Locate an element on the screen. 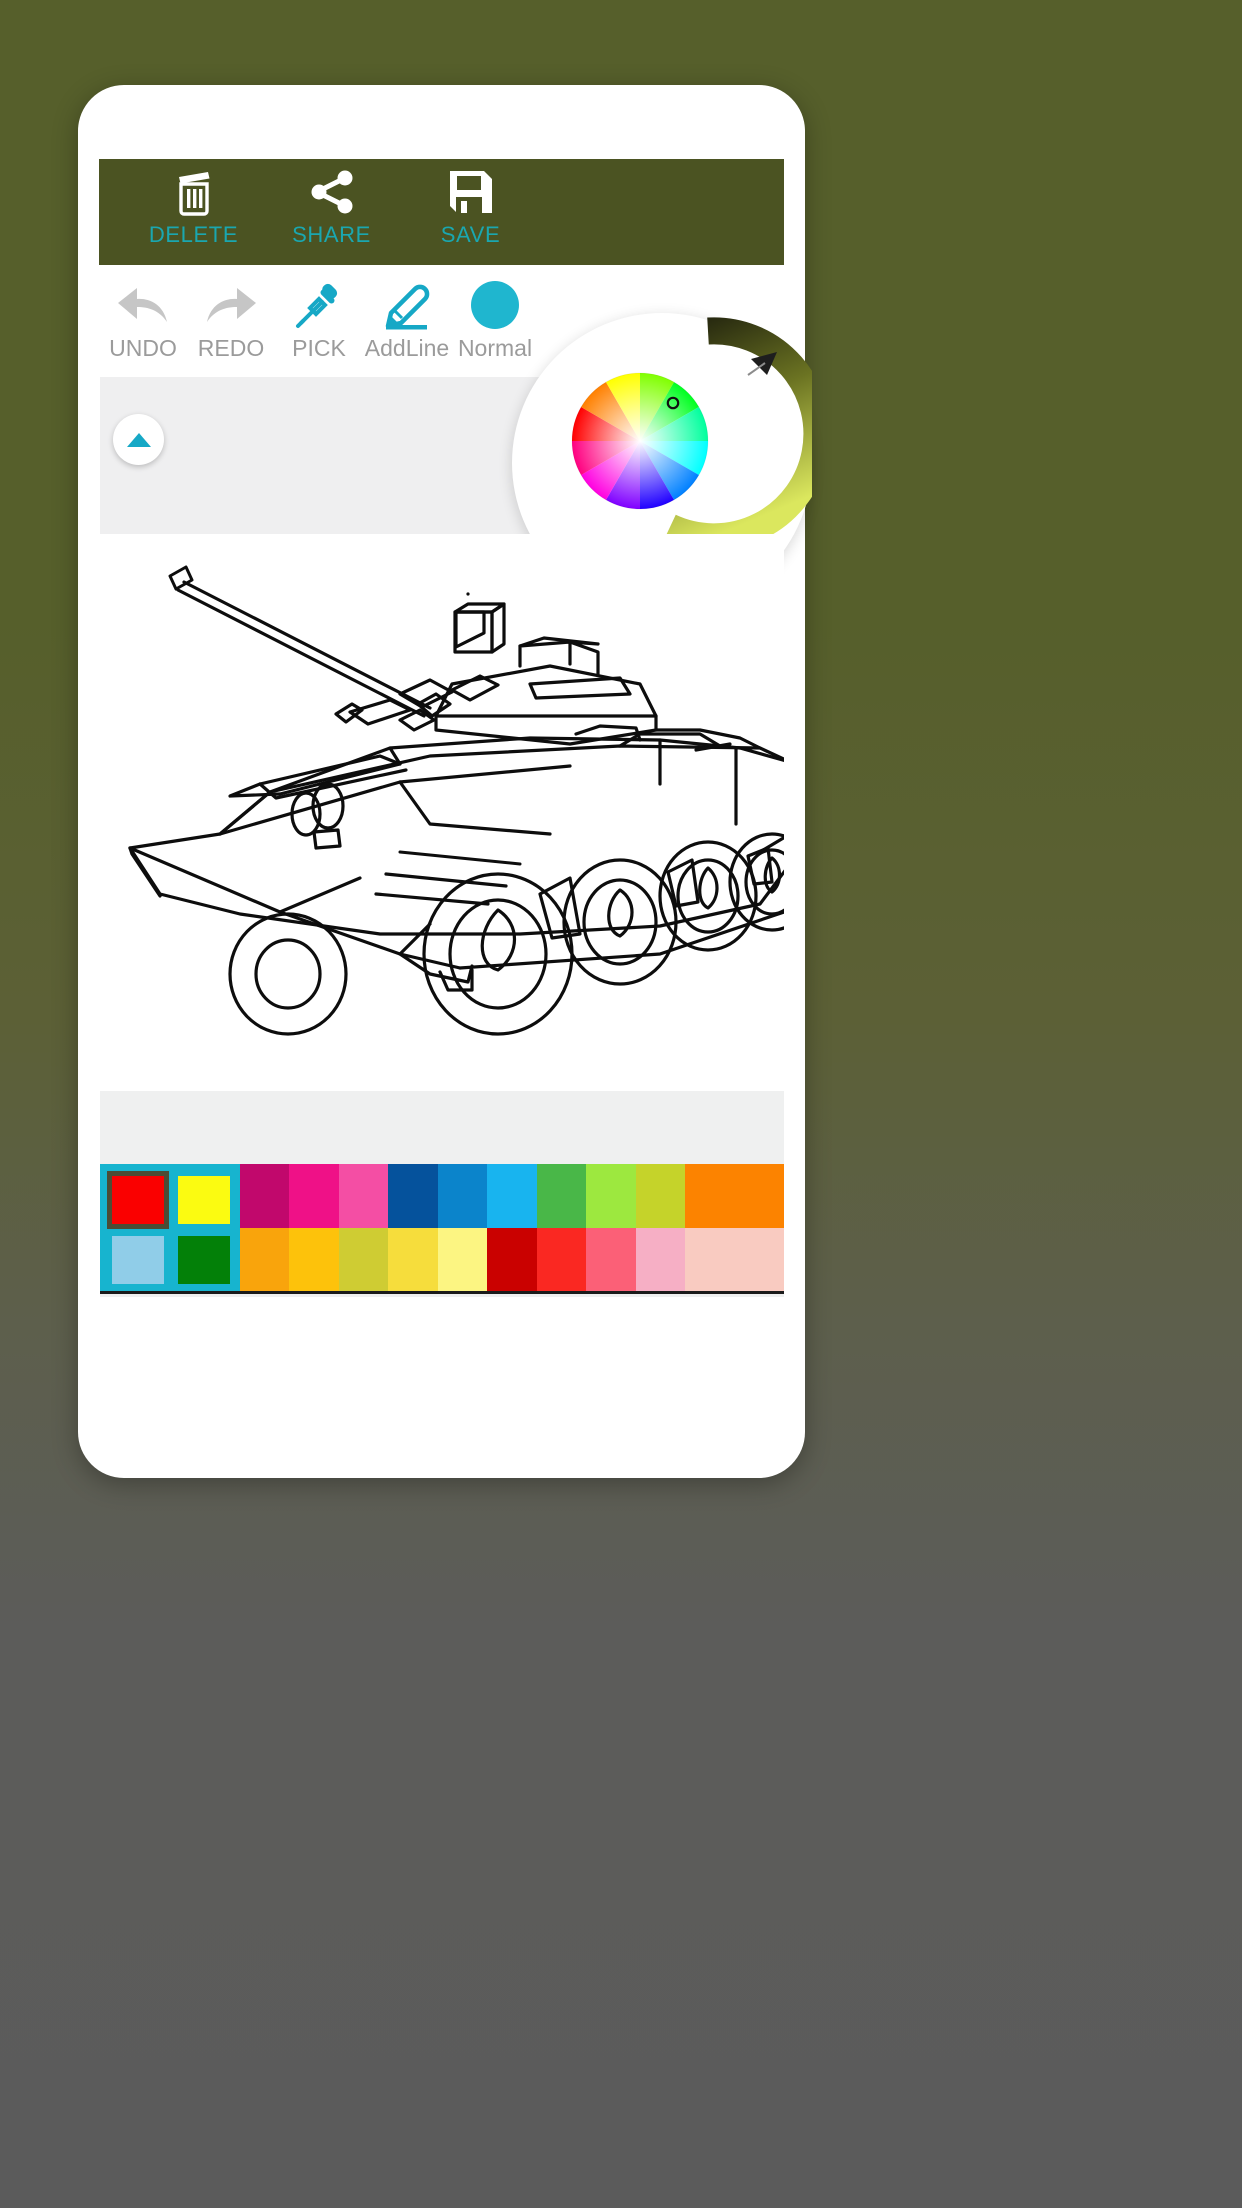 The image size is (1242, 2208). share-icon is located at coordinates (332, 192).